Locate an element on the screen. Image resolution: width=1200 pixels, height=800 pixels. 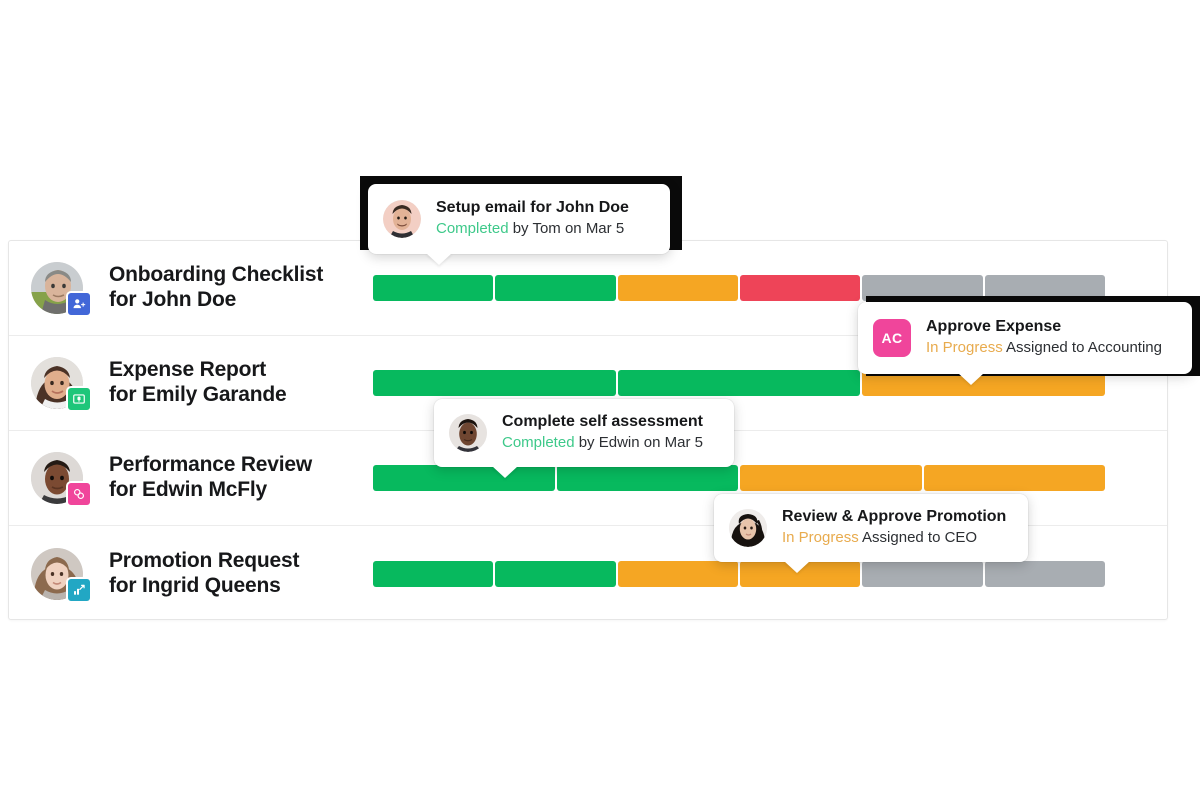
row-title-line2: for Ingrid Queens is located at coordinates (195, 585).